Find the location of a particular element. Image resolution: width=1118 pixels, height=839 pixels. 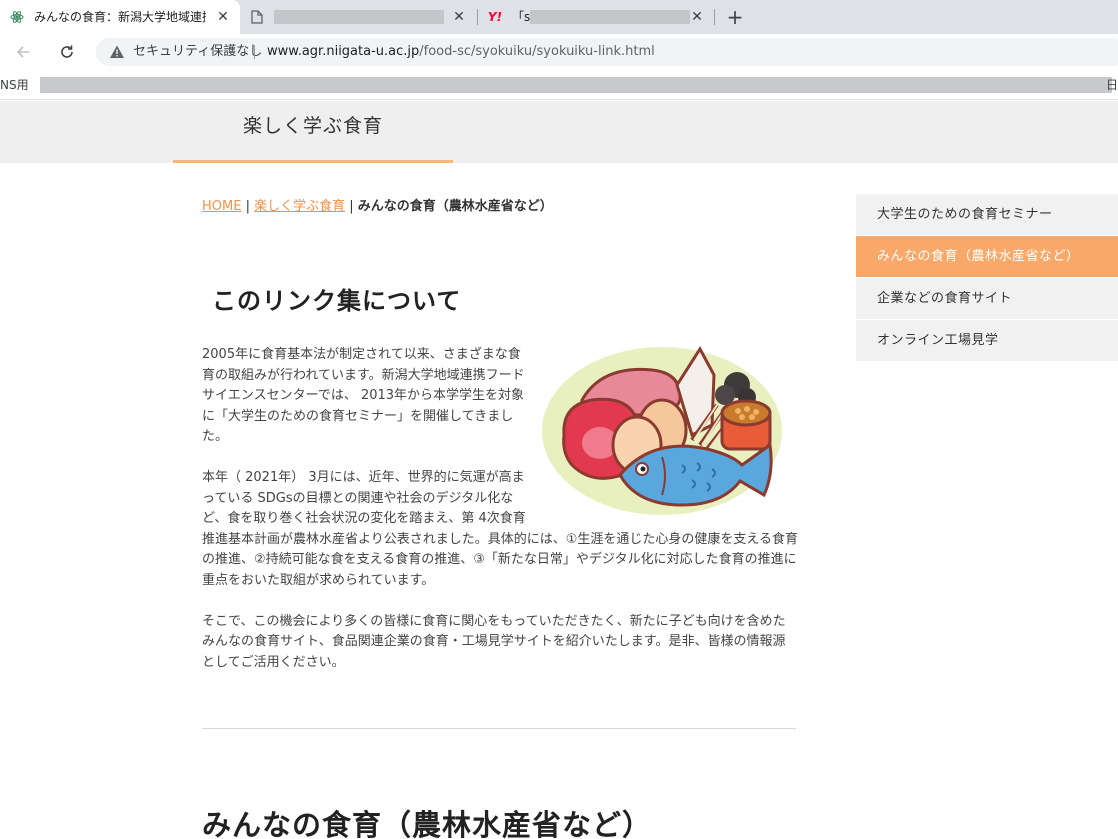

breadcrumb-current: みんなの食育（農林水産省など） is located at coordinates (455, 206).